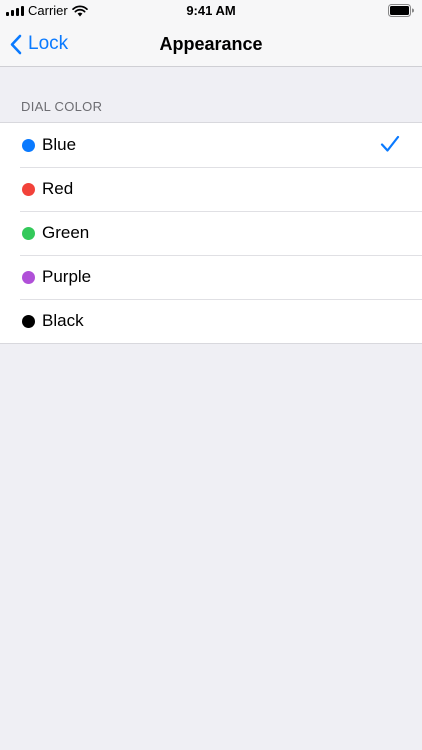  I want to click on option-label: Red, so click(58, 188).